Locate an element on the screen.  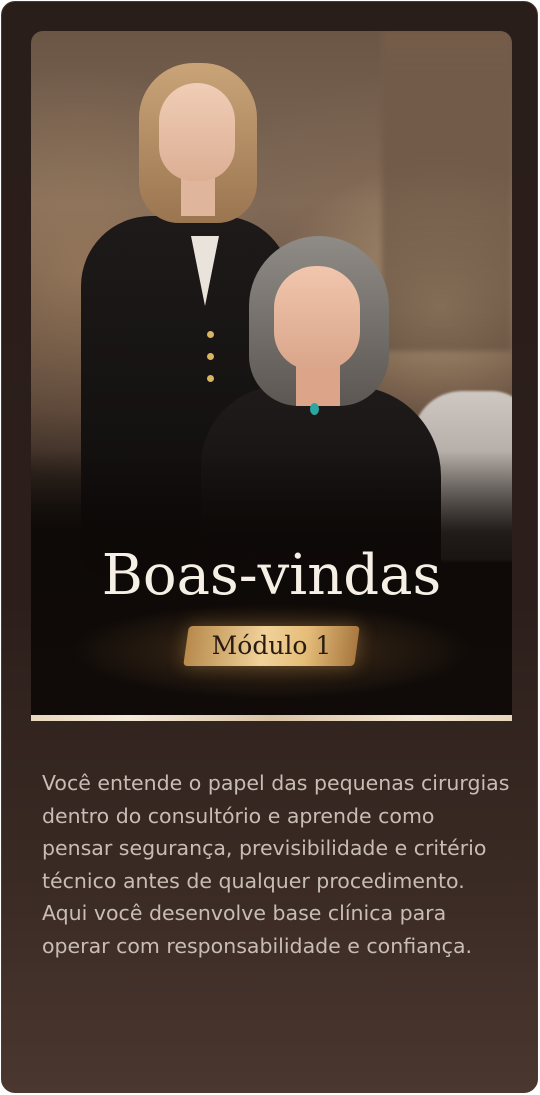
module-badge-label: Módulo 1 is located at coordinates (271, 645).